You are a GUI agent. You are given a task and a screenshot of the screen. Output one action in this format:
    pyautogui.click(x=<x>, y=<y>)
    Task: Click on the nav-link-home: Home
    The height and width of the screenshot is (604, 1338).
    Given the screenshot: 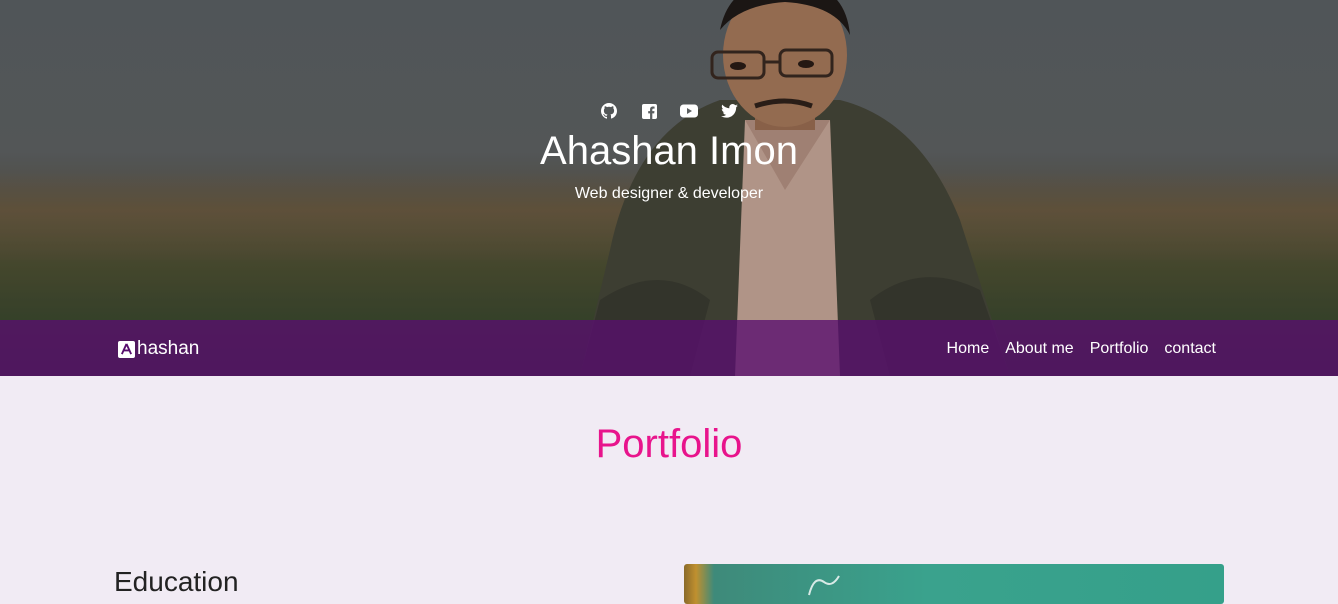 What is the action you would take?
    pyautogui.click(x=968, y=349)
    